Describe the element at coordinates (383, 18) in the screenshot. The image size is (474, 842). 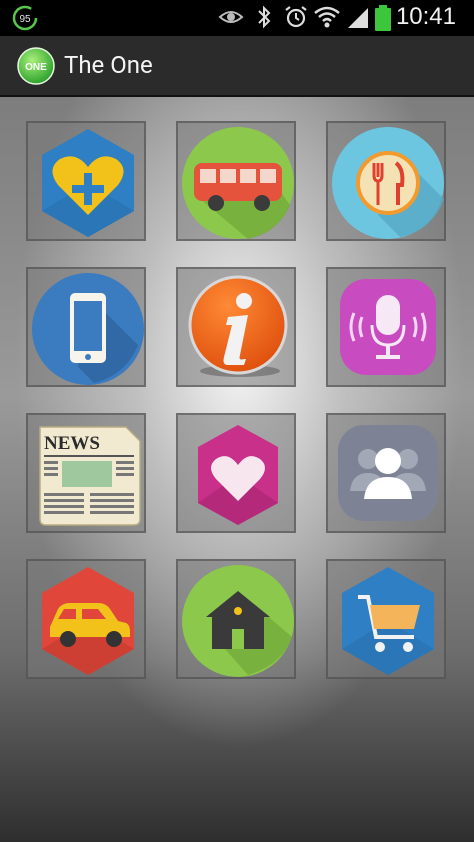
I see `battery-icon` at that location.